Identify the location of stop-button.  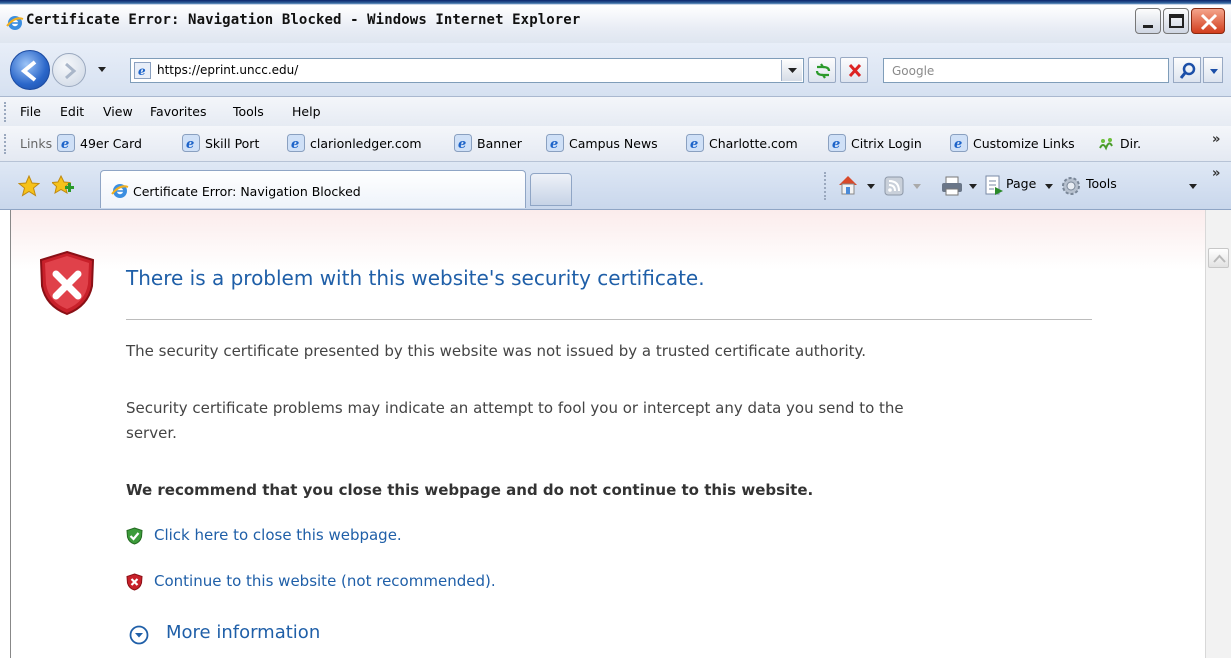
(854, 70).